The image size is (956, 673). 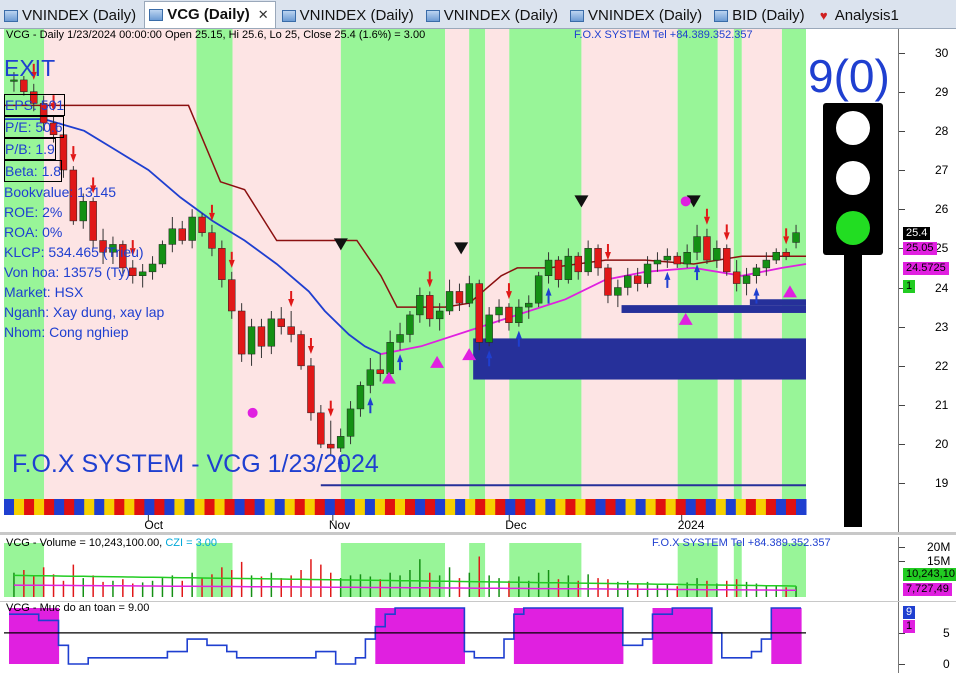 I want to click on pane-divider, so click(x=478, y=533).